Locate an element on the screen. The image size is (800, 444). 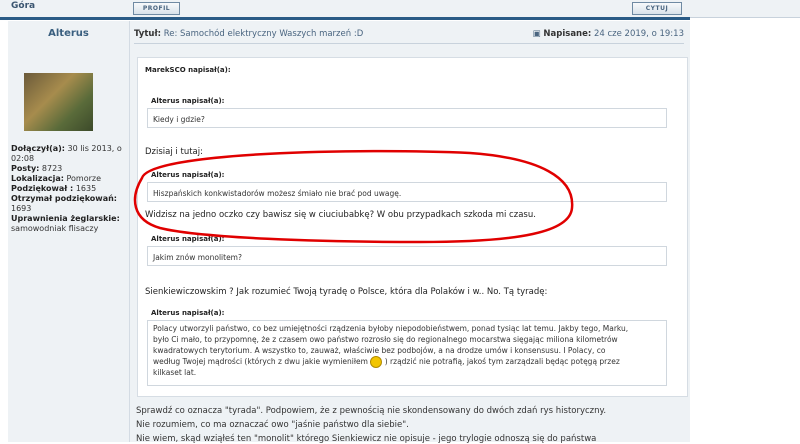
stat-value: samowodniak flisaczy is located at coordinates (55, 228).